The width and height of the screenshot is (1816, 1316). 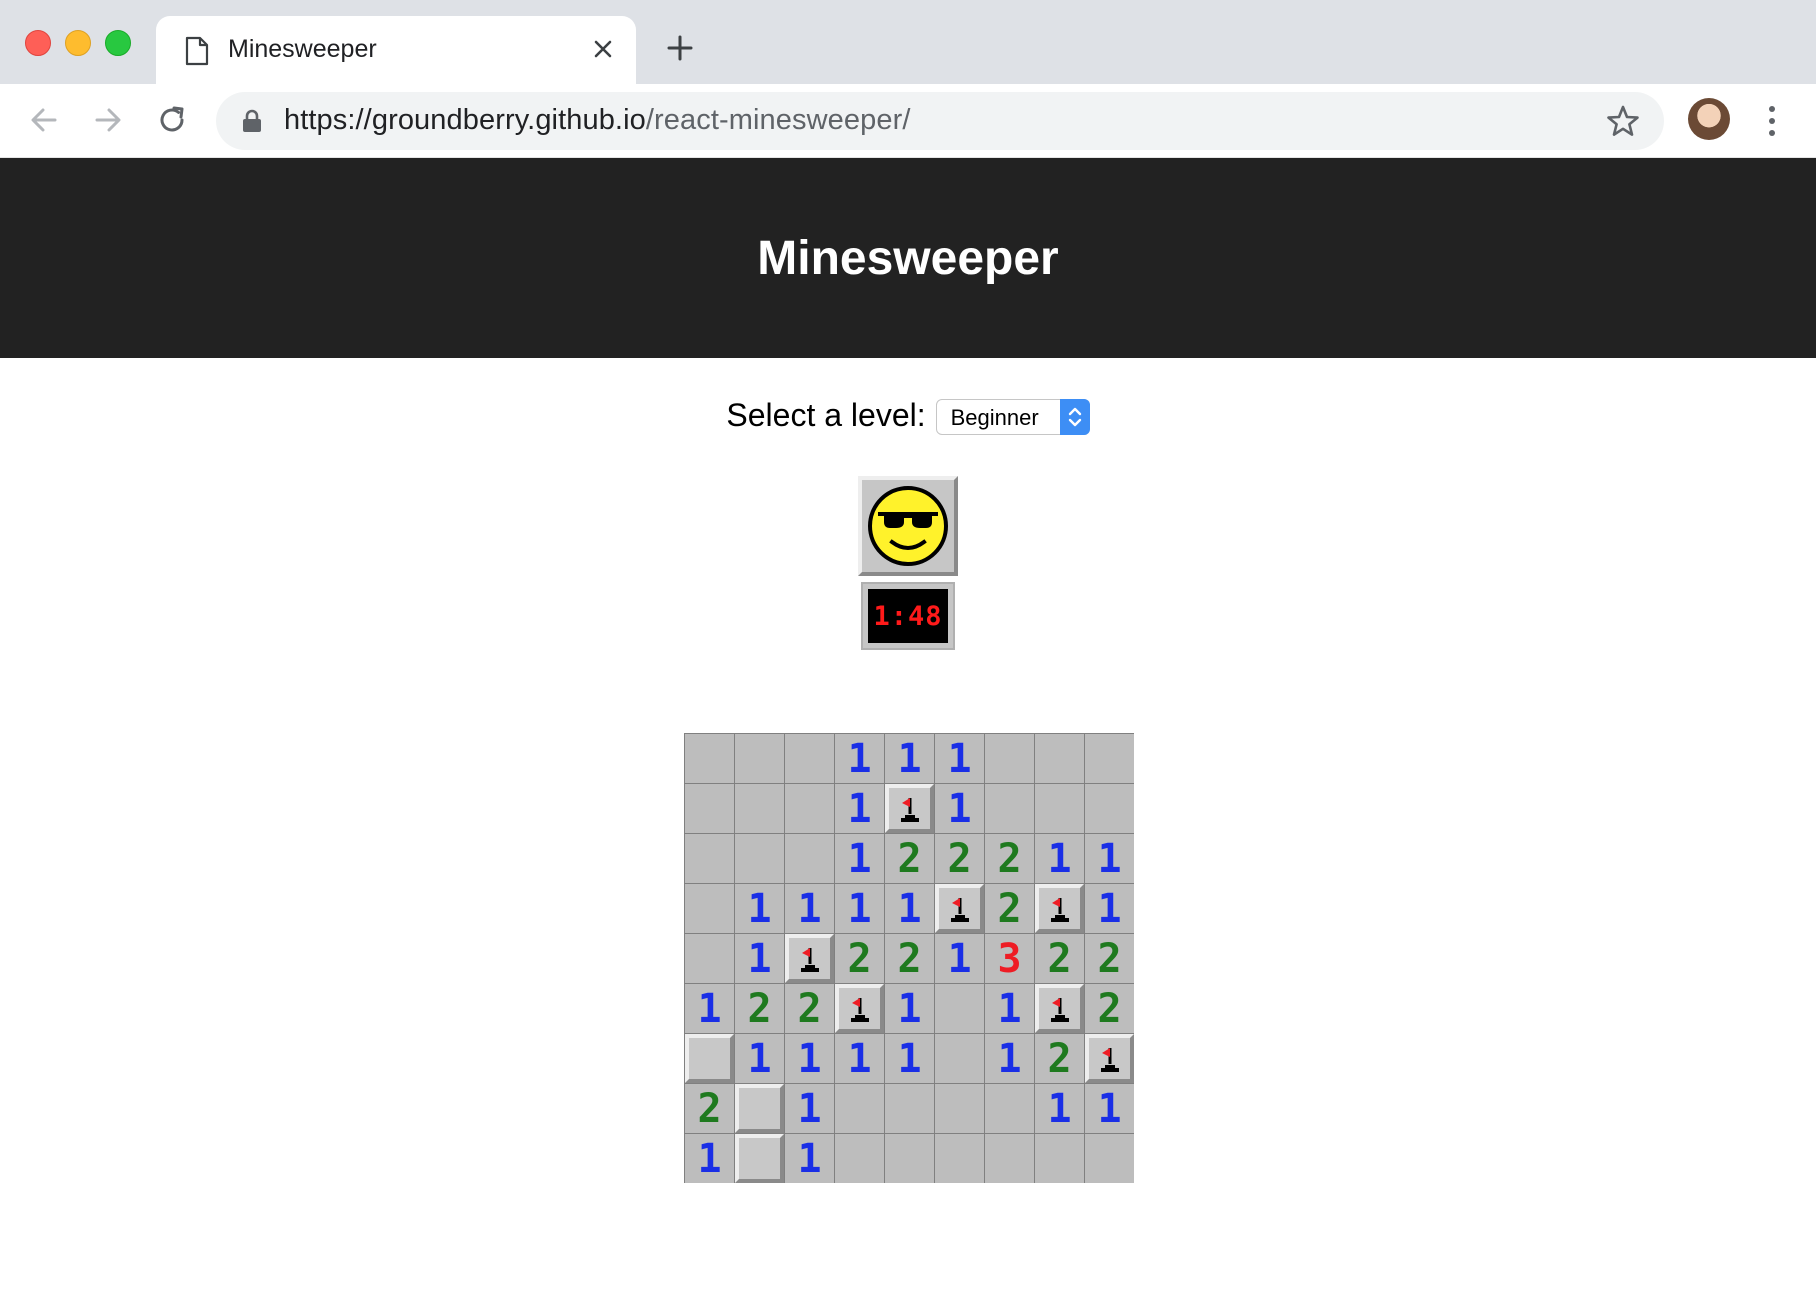 I want to click on tab-close-button, so click(x=603, y=49).